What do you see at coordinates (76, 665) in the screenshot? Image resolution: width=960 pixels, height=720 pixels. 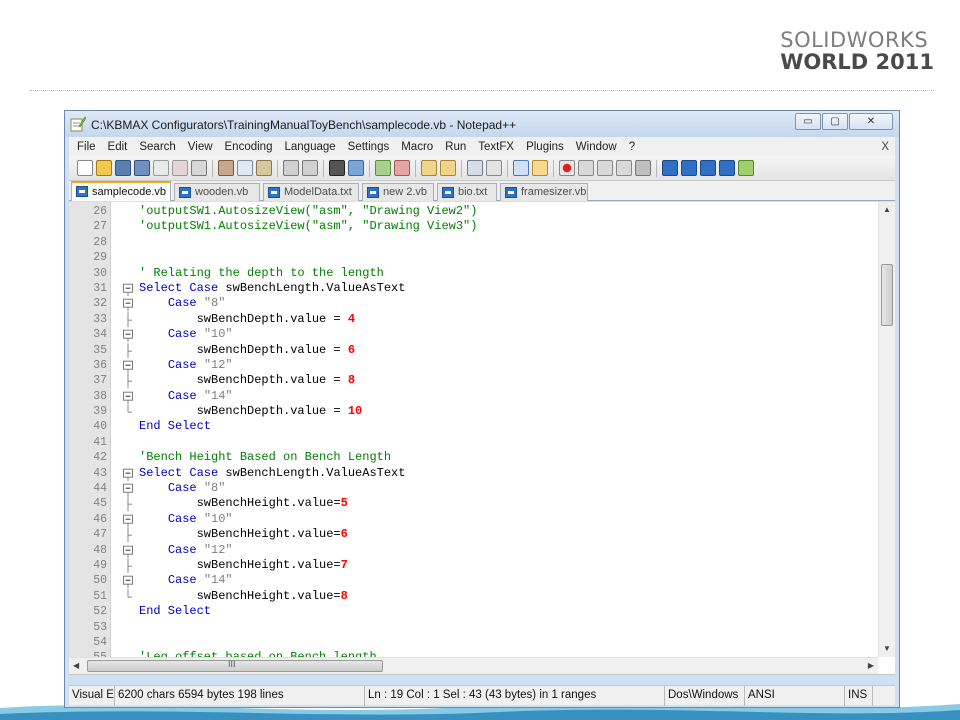 I see `scroll-left-arrow-icon: ◀` at bounding box center [76, 665].